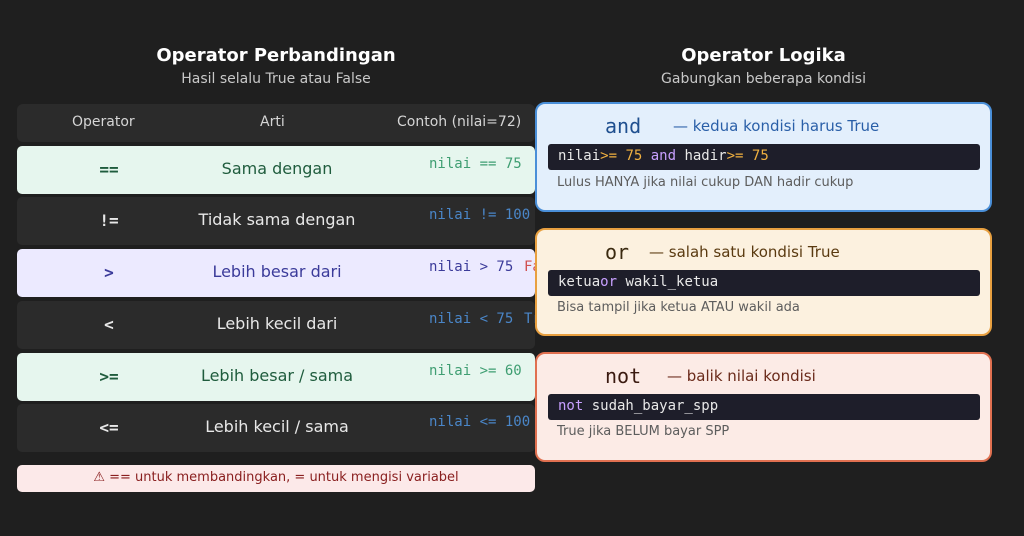 The image size is (1024, 536). I want to click on code-example: nilai>= 75 and hadir>= 75, so click(764, 157).